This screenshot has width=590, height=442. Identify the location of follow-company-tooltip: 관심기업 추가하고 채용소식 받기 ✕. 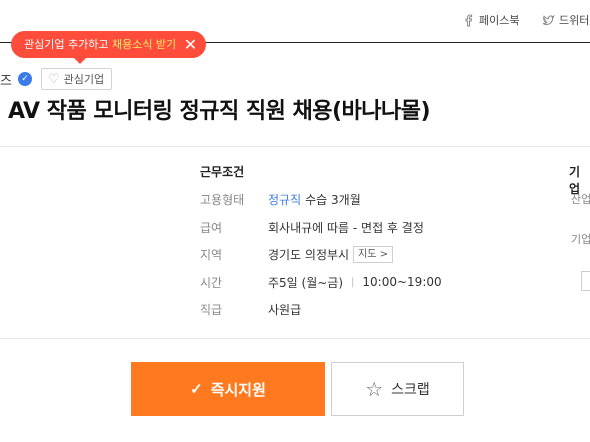
(109, 47).